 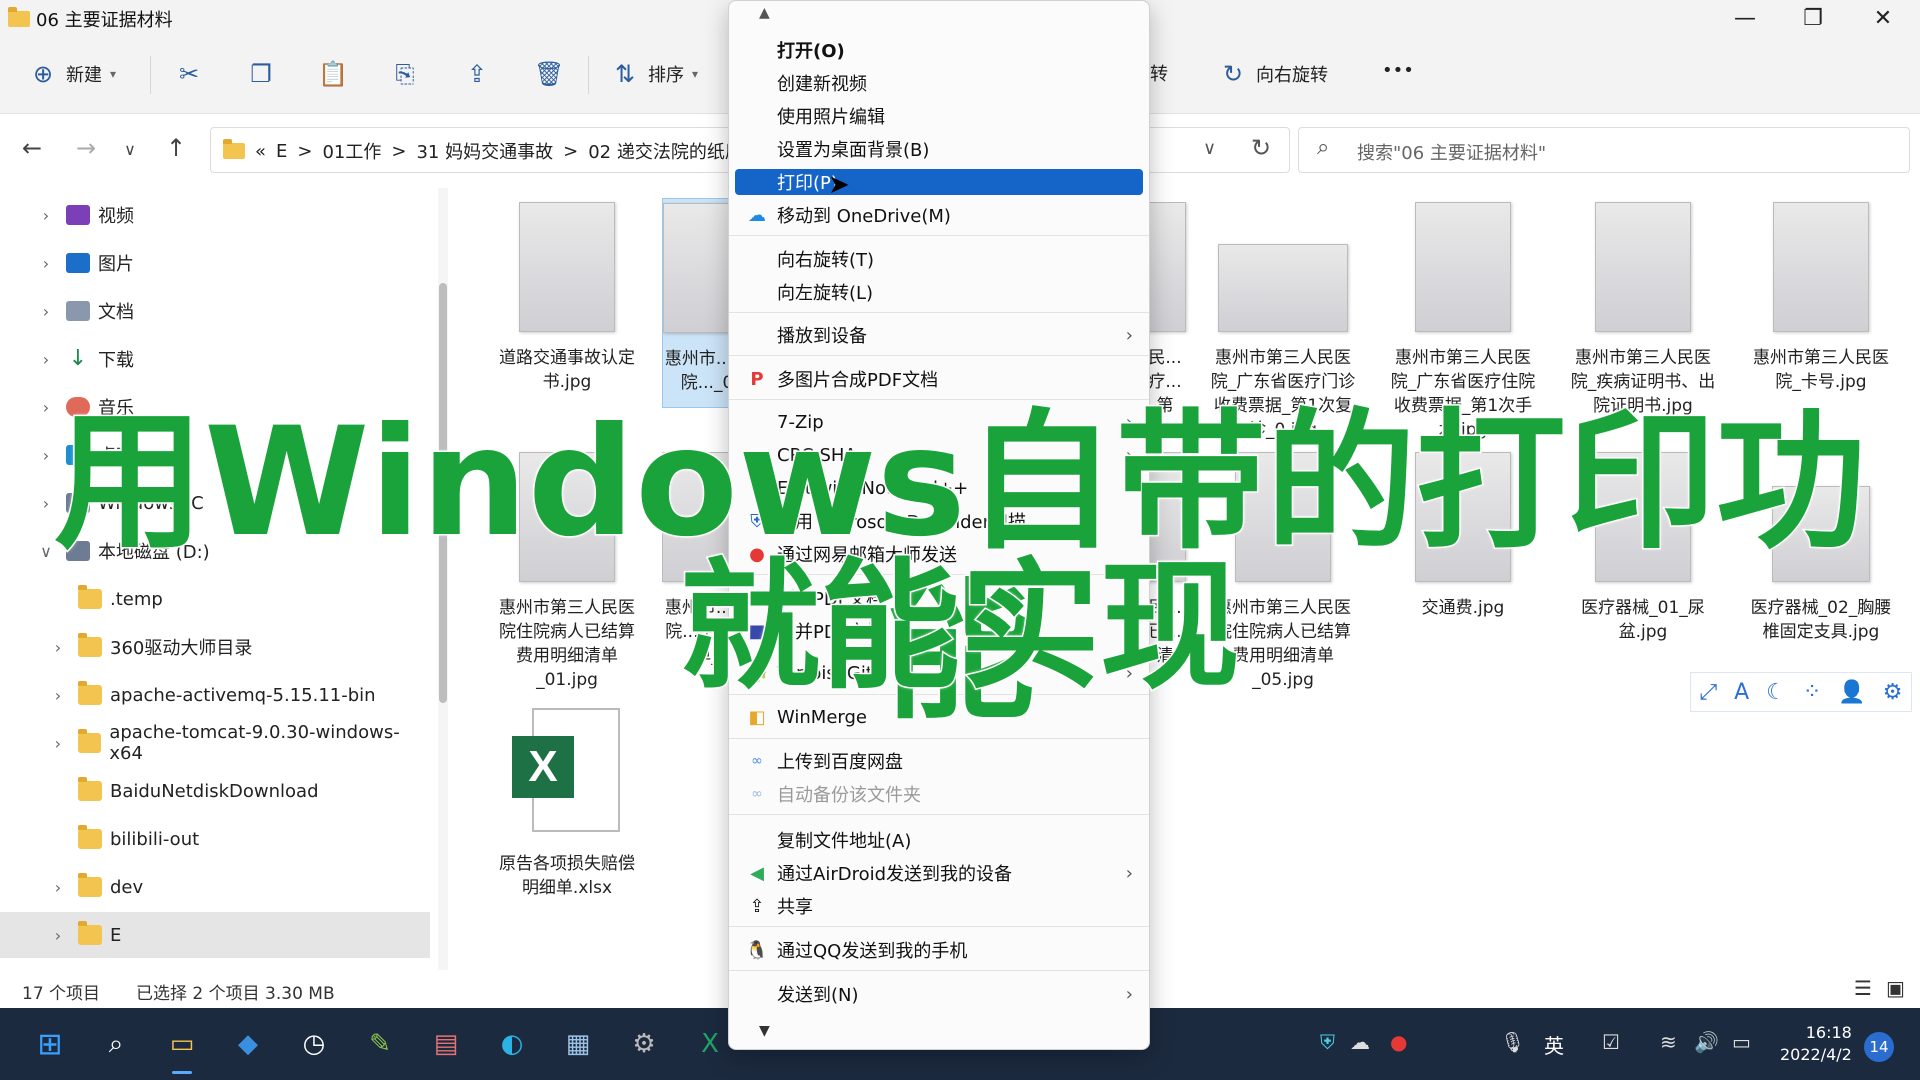 I want to click on nav-item-downloads: › ↓ 下载, so click(x=215, y=359).